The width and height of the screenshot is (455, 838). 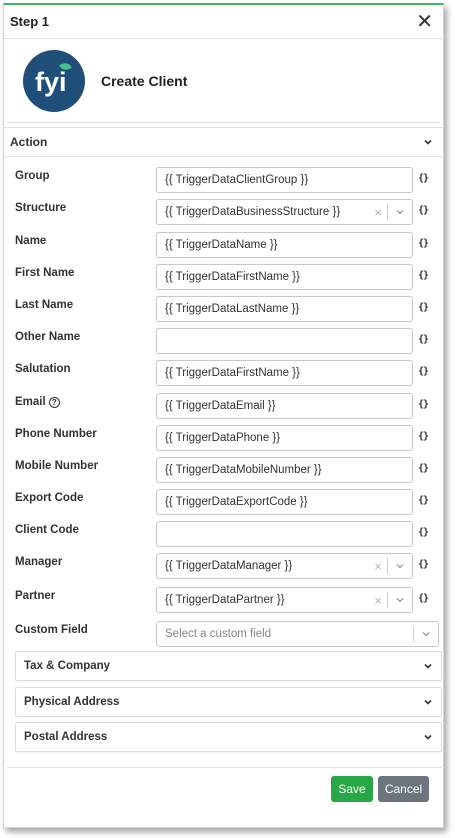 I want to click on field-label: Manager, so click(x=38, y=562).